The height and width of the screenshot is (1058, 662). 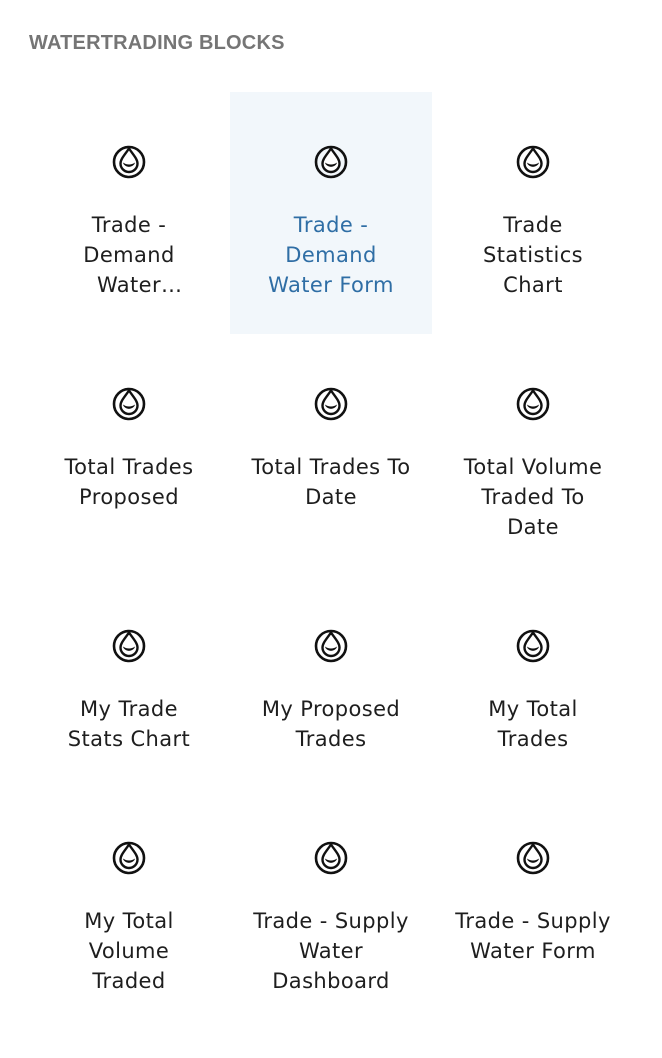 What do you see at coordinates (533, 497) in the screenshot?
I see `block-label: Total Volume Traded To Date` at bounding box center [533, 497].